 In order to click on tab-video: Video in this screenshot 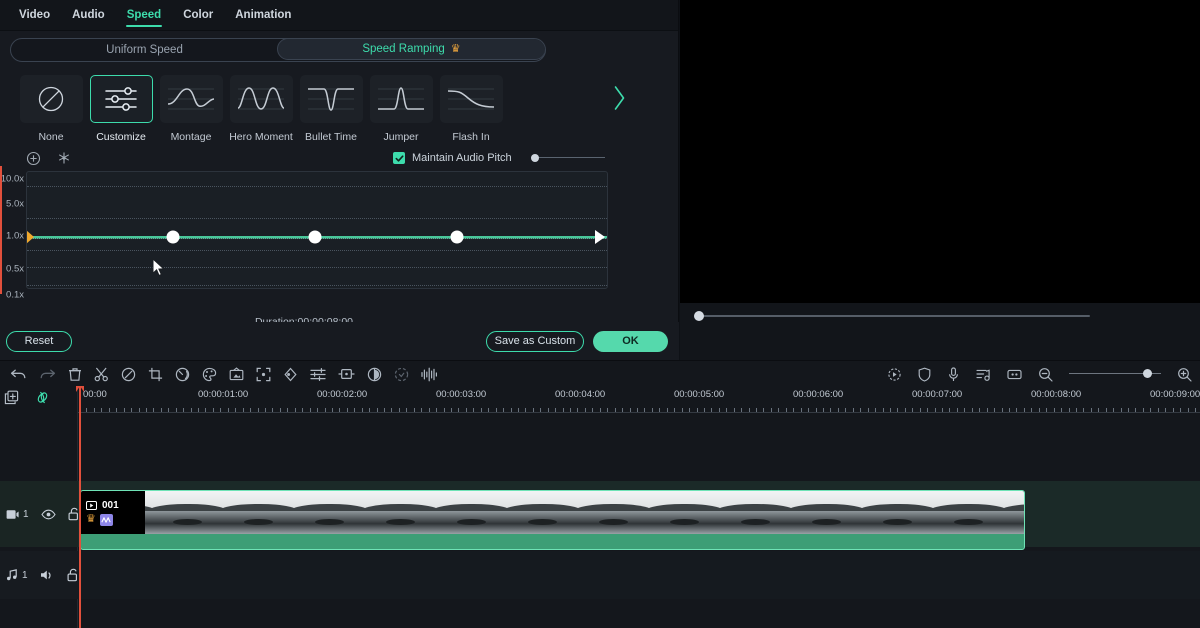, I will do `click(34, 15)`.